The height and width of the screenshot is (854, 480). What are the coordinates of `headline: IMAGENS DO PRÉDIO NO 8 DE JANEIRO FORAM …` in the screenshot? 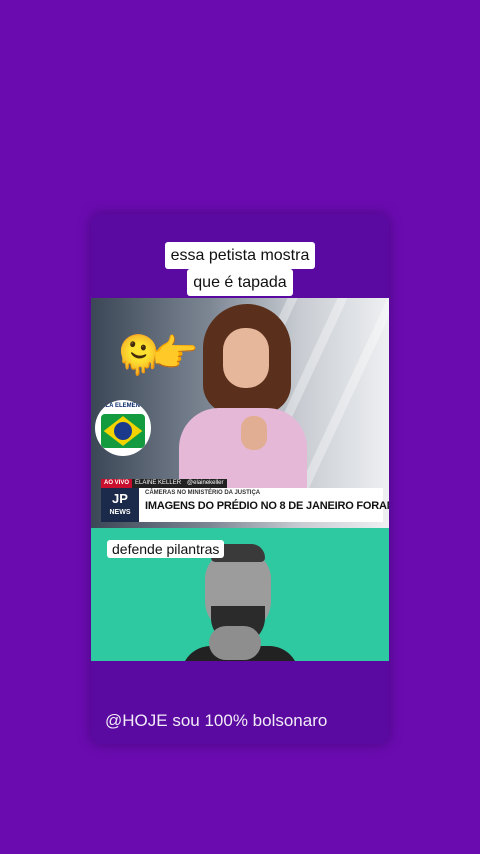 It's located at (267, 506).